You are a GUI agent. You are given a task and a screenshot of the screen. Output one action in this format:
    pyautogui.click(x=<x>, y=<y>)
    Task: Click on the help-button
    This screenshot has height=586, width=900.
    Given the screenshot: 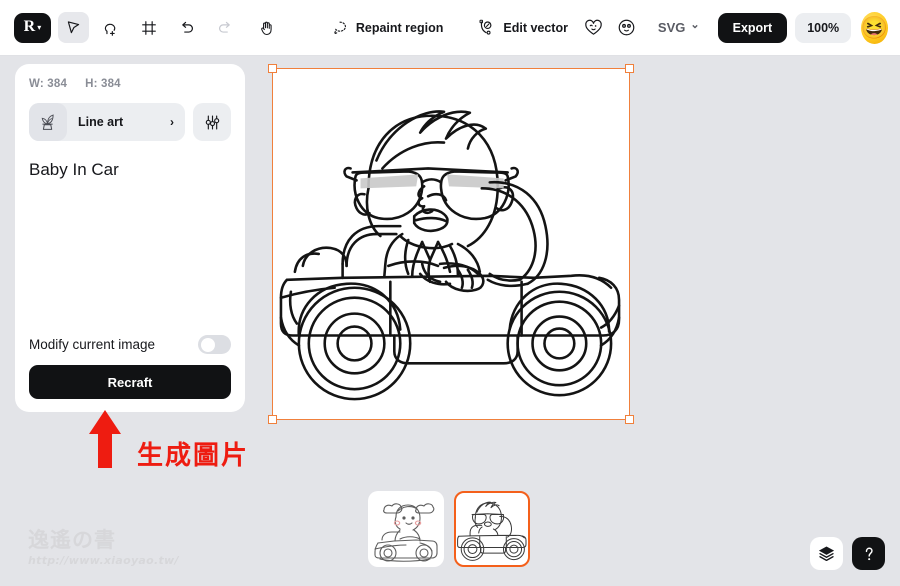 What is the action you would take?
    pyautogui.click(x=868, y=553)
    